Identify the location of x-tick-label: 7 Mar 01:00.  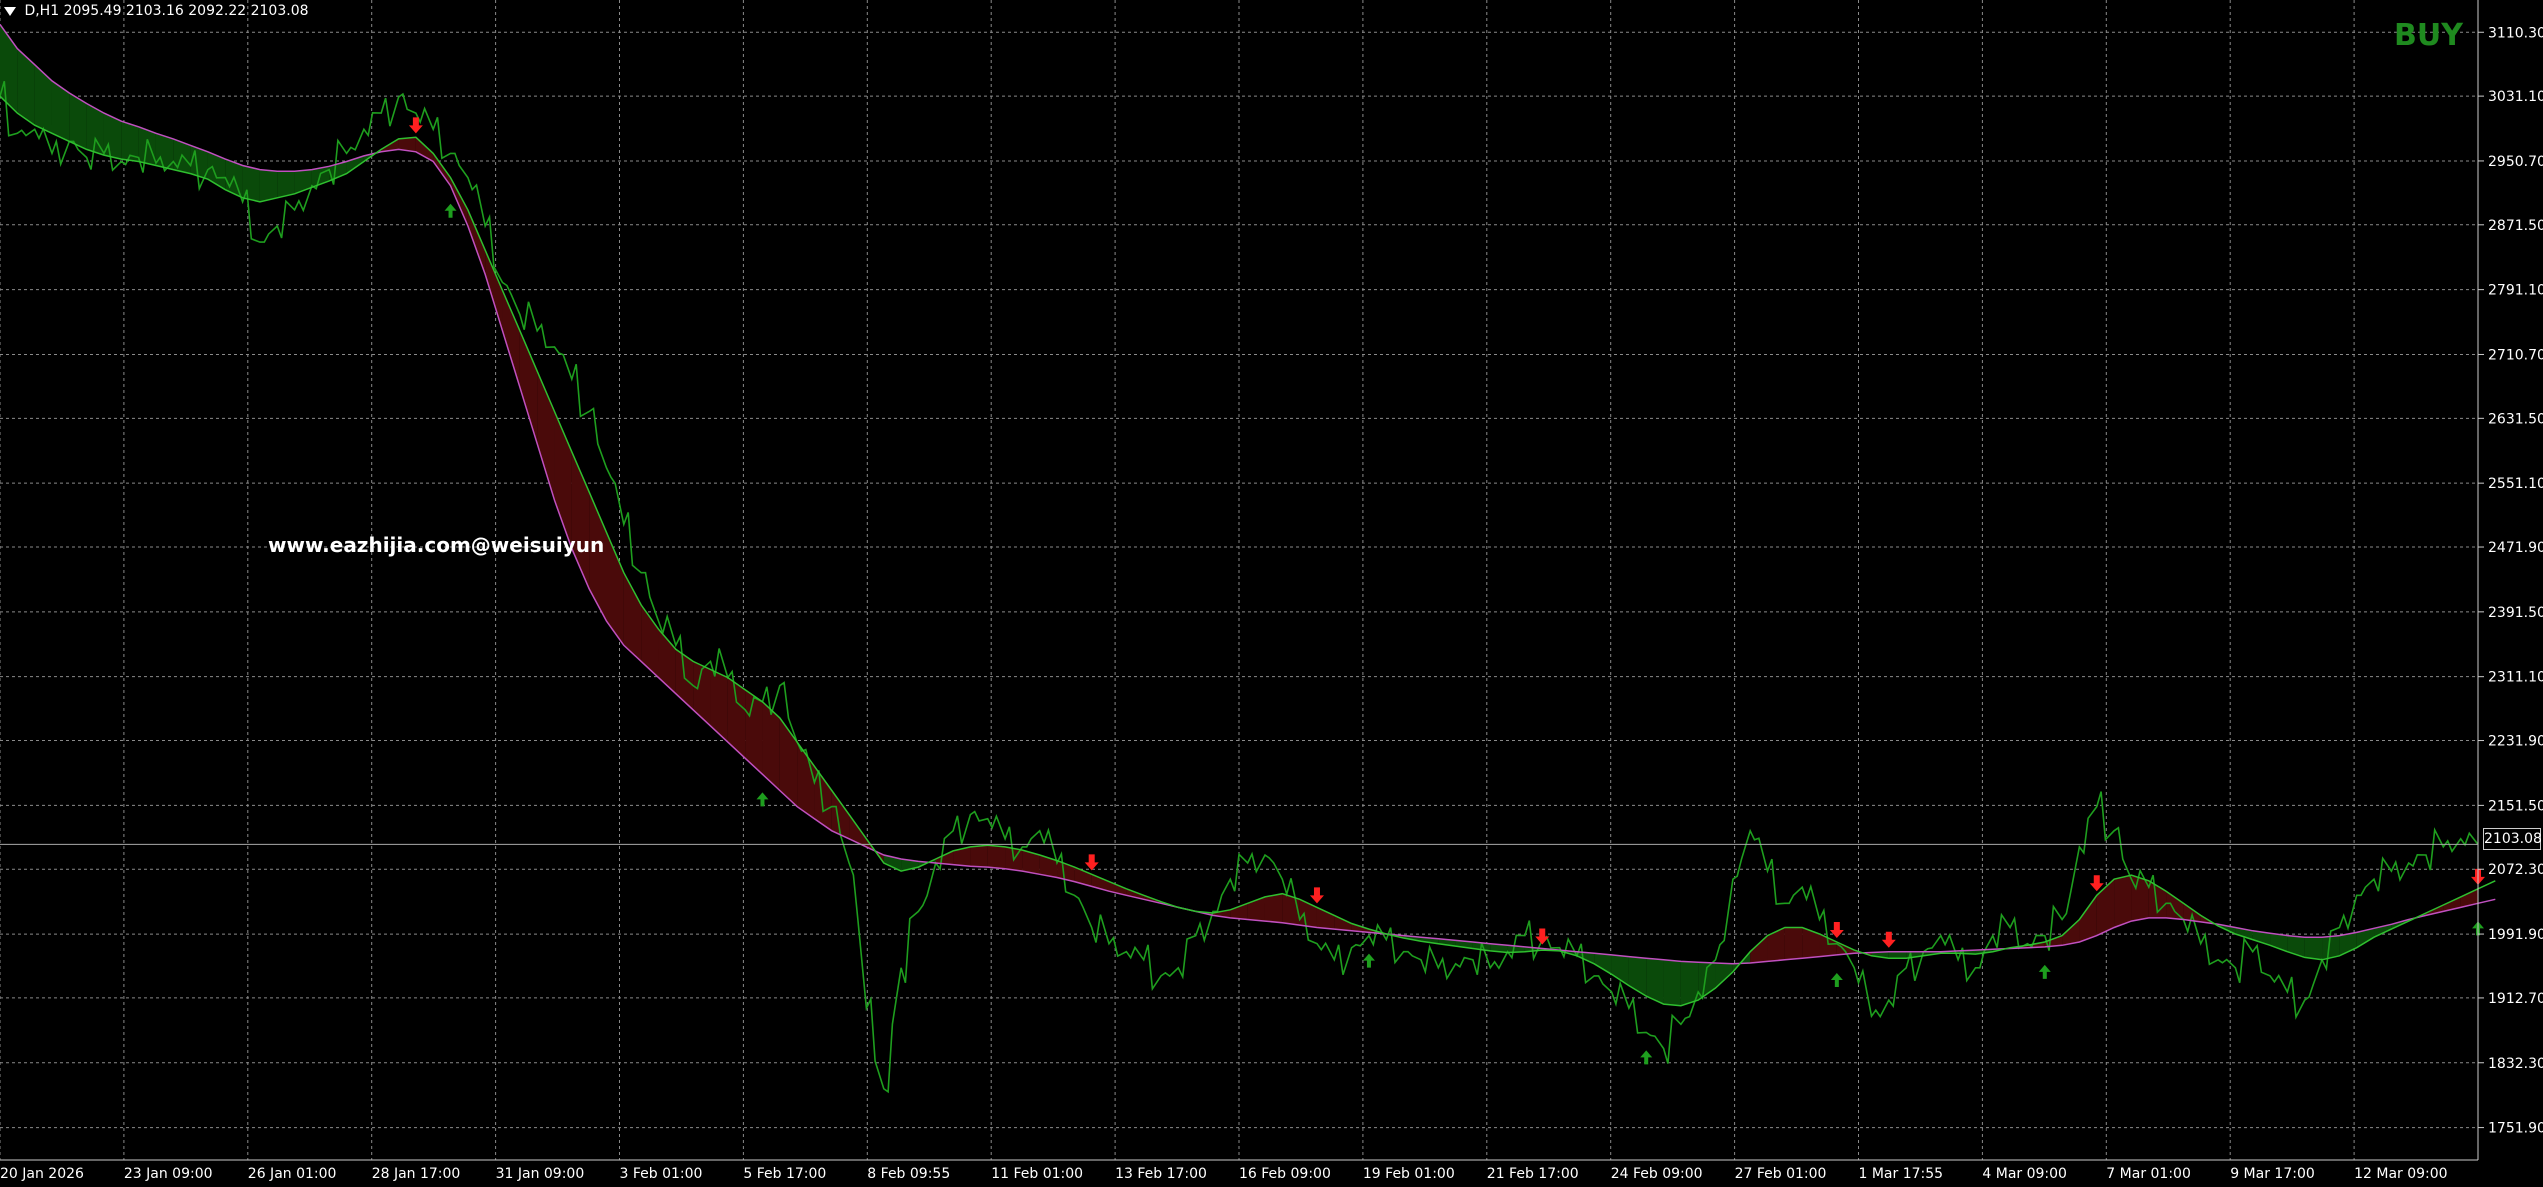
(2148, 1174).